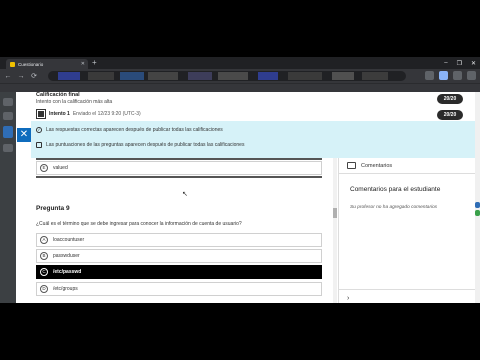  I want to click on chevron-right-icon: ›, so click(348, 298).